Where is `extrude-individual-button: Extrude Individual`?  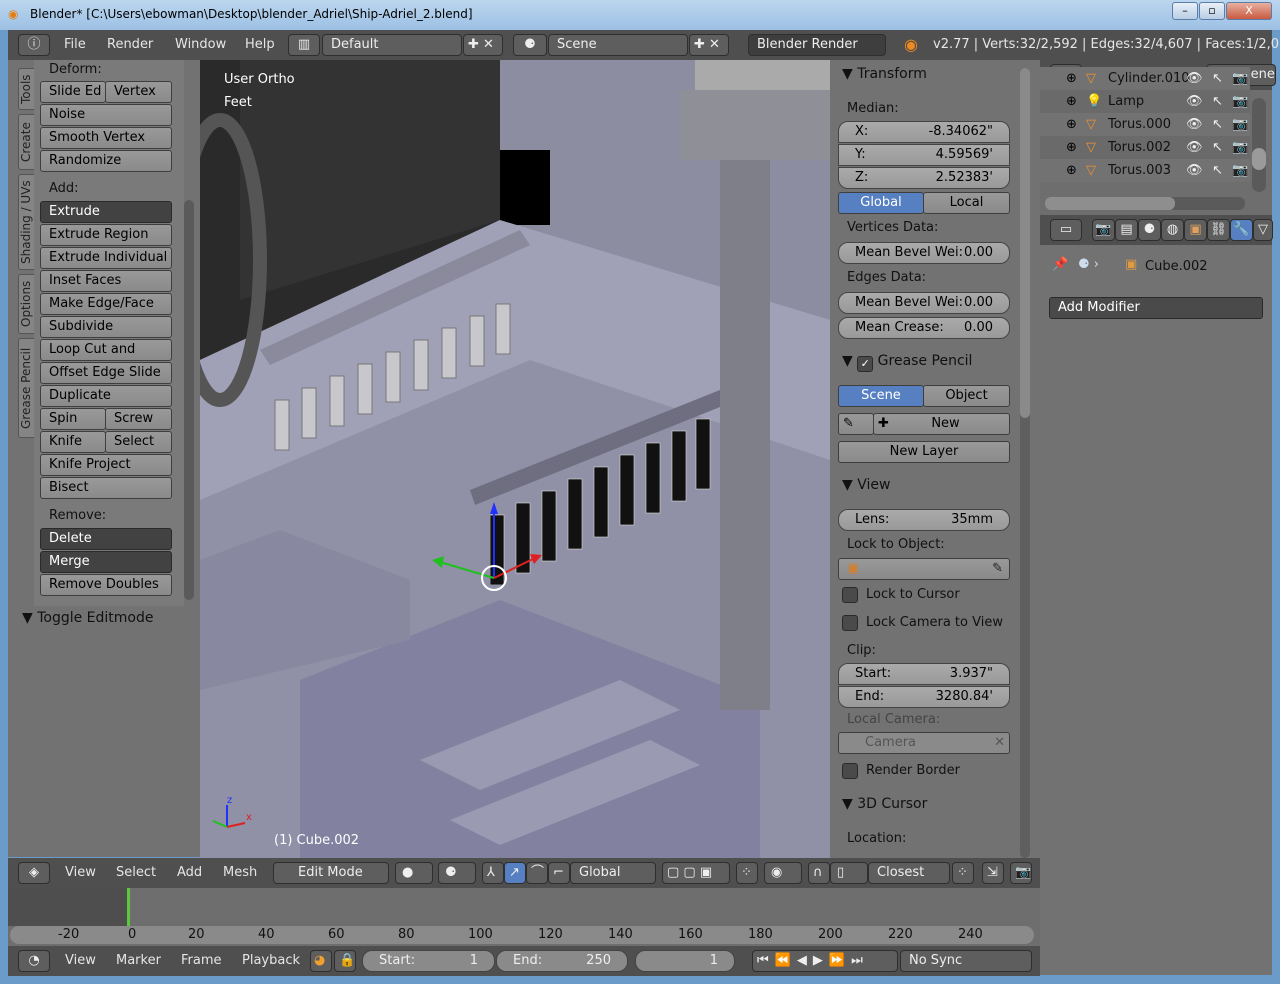 extrude-individual-button: Extrude Individual is located at coordinates (106, 258).